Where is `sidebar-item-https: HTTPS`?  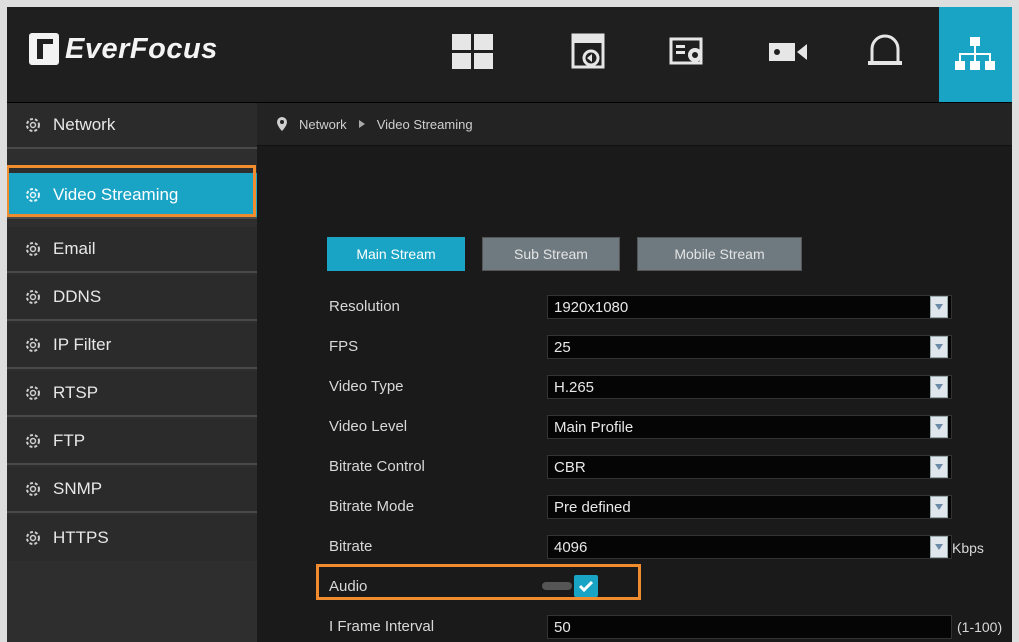
sidebar-item-https: HTTPS is located at coordinates (132, 538).